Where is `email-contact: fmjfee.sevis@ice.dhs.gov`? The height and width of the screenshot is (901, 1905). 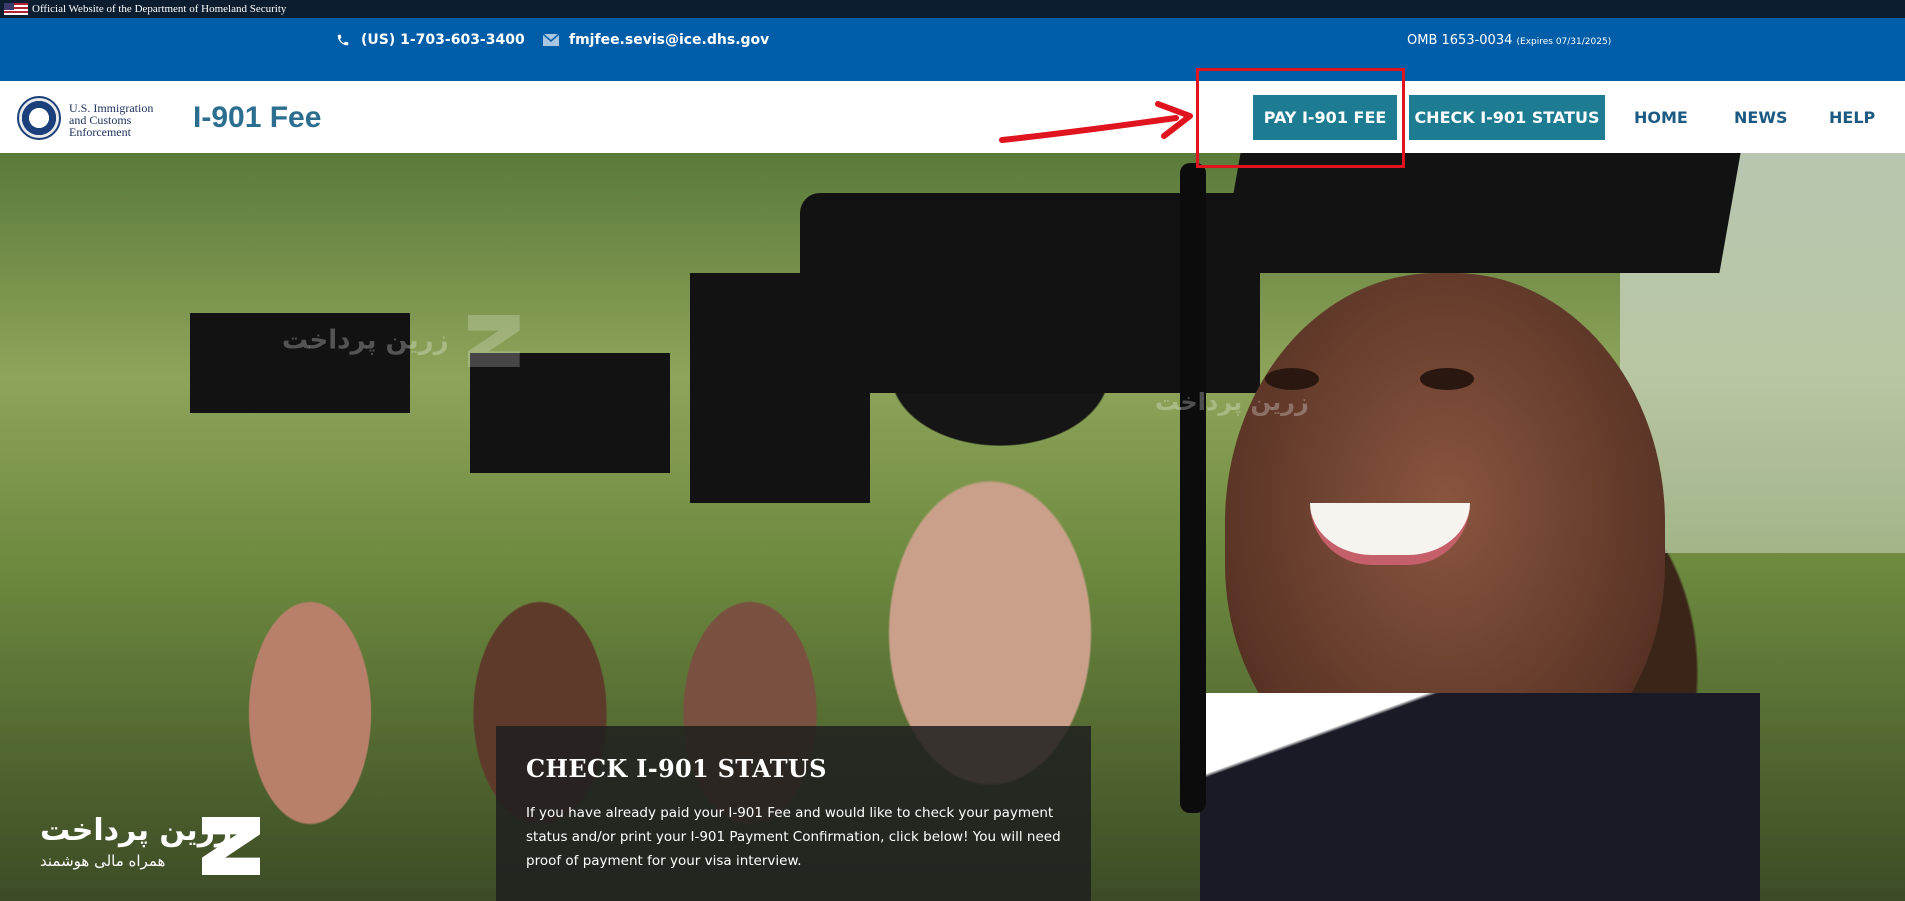 email-contact: fmjfee.sevis@ice.dhs.gov is located at coordinates (656, 40).